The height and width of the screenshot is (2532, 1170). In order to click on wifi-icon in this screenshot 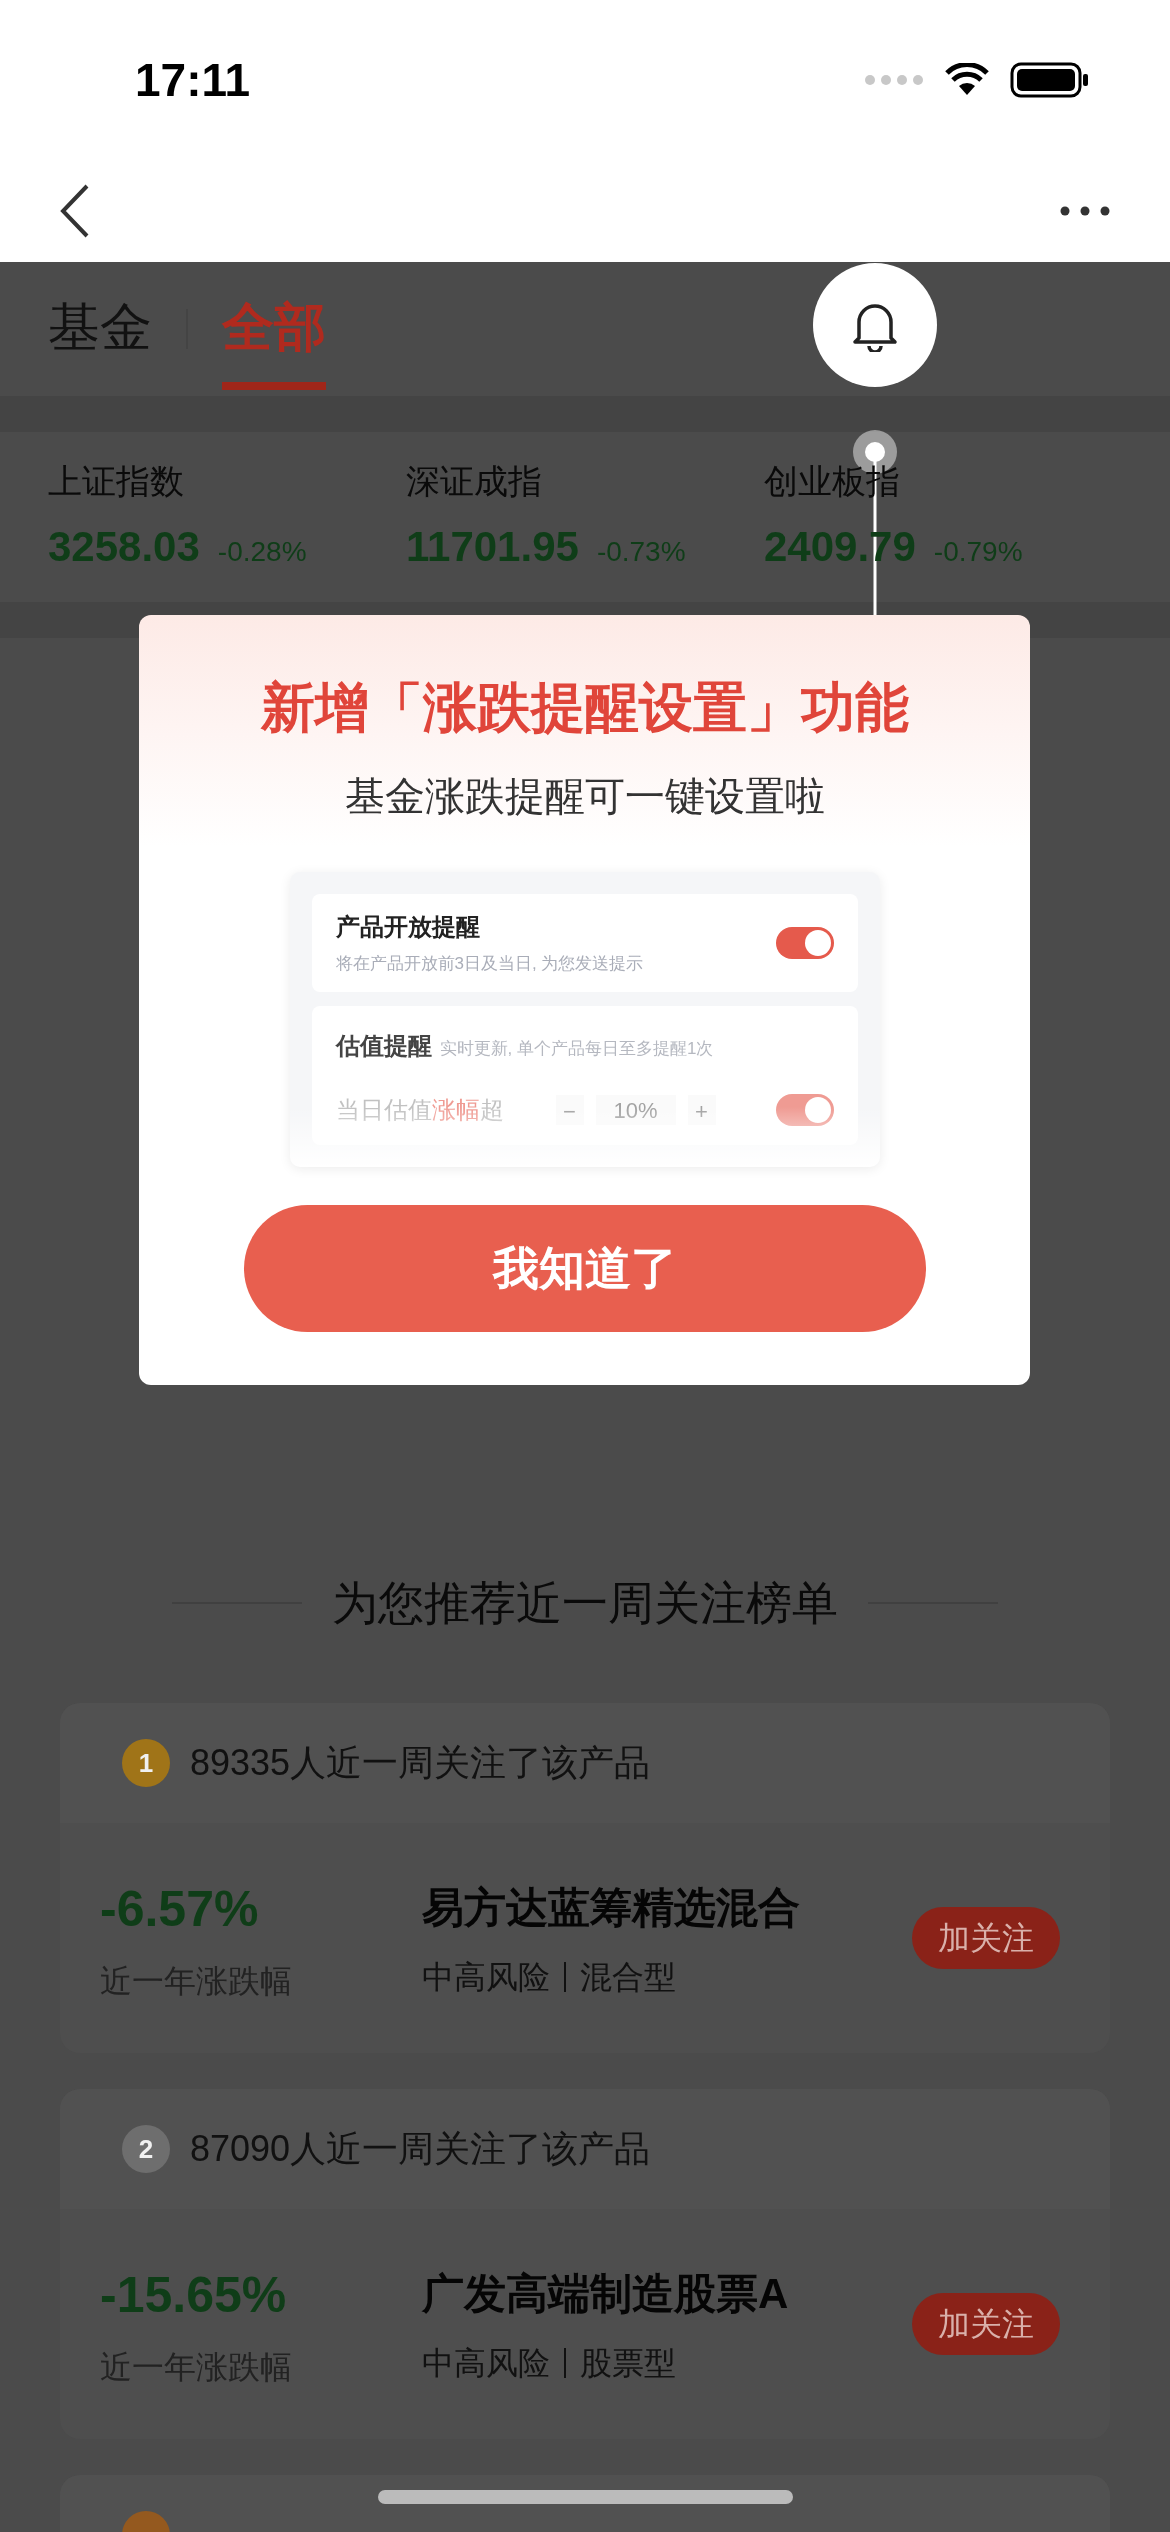, I will do `click(967, 80)`.